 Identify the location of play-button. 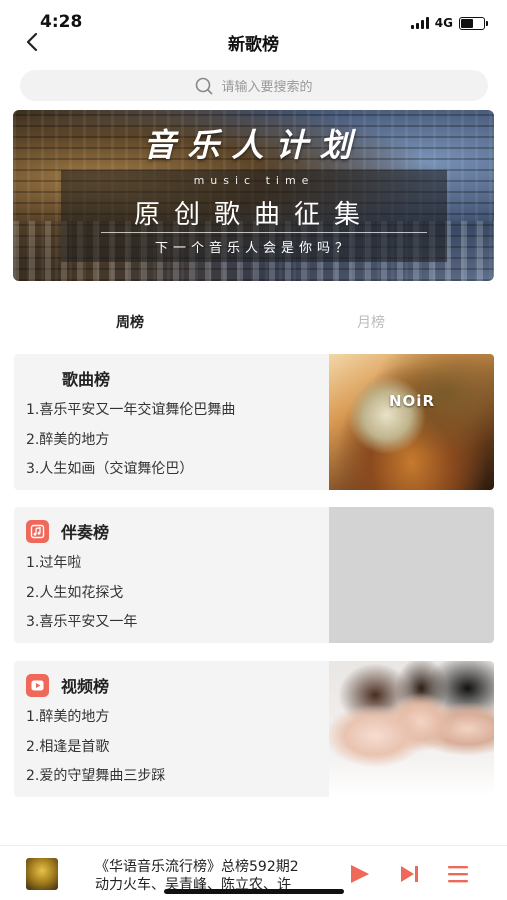
(360, 874).